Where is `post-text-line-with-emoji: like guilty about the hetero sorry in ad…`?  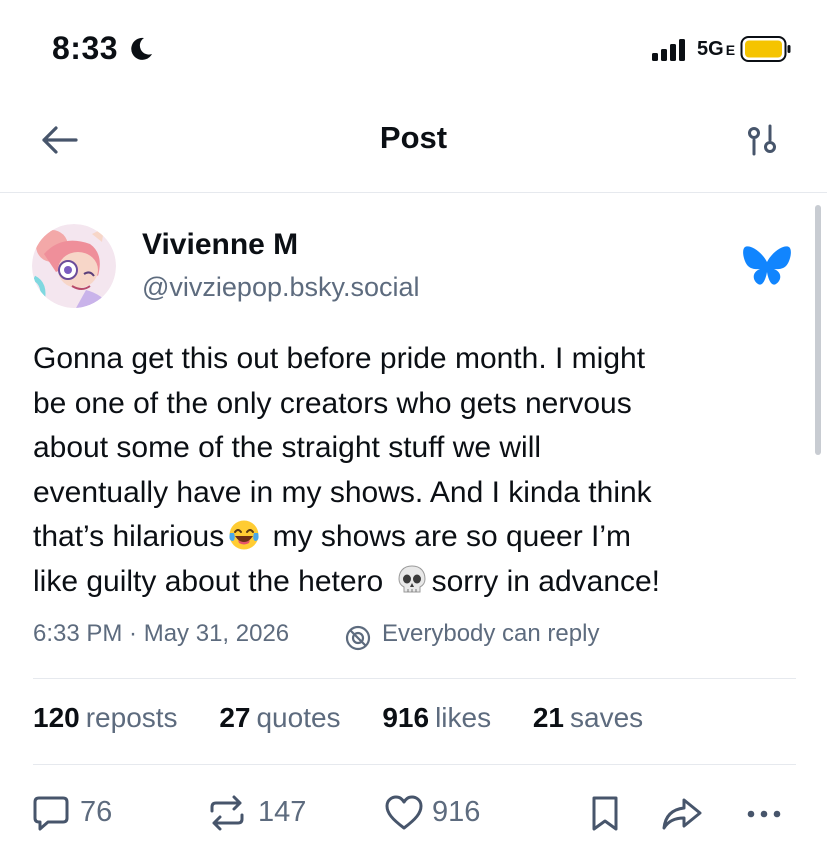 post-text-line-with-emoji: like guilty about the hetero sorry in ad… is located at coordinates (420, 582).